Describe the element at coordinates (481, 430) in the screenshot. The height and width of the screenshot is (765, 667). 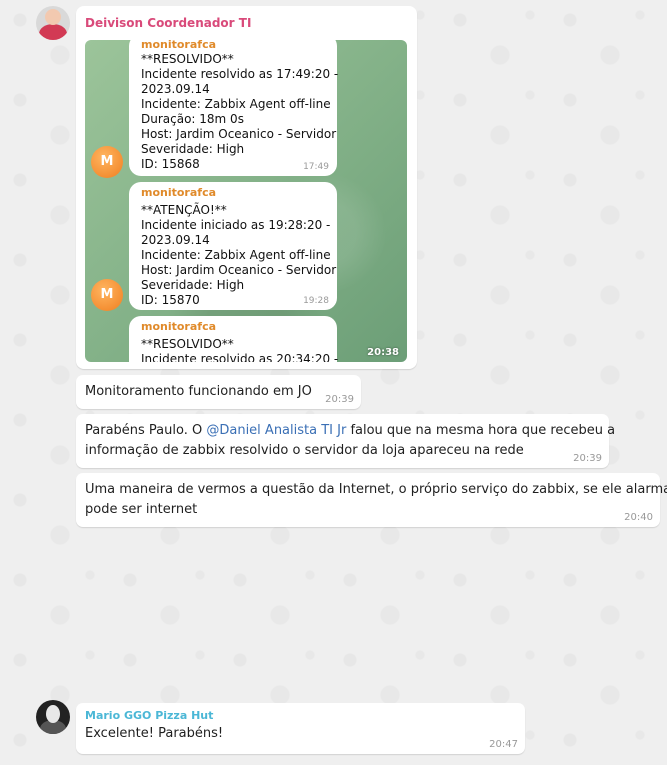
I see `message-text-segment: falou que na mesma hora que recebeu a` at that location.